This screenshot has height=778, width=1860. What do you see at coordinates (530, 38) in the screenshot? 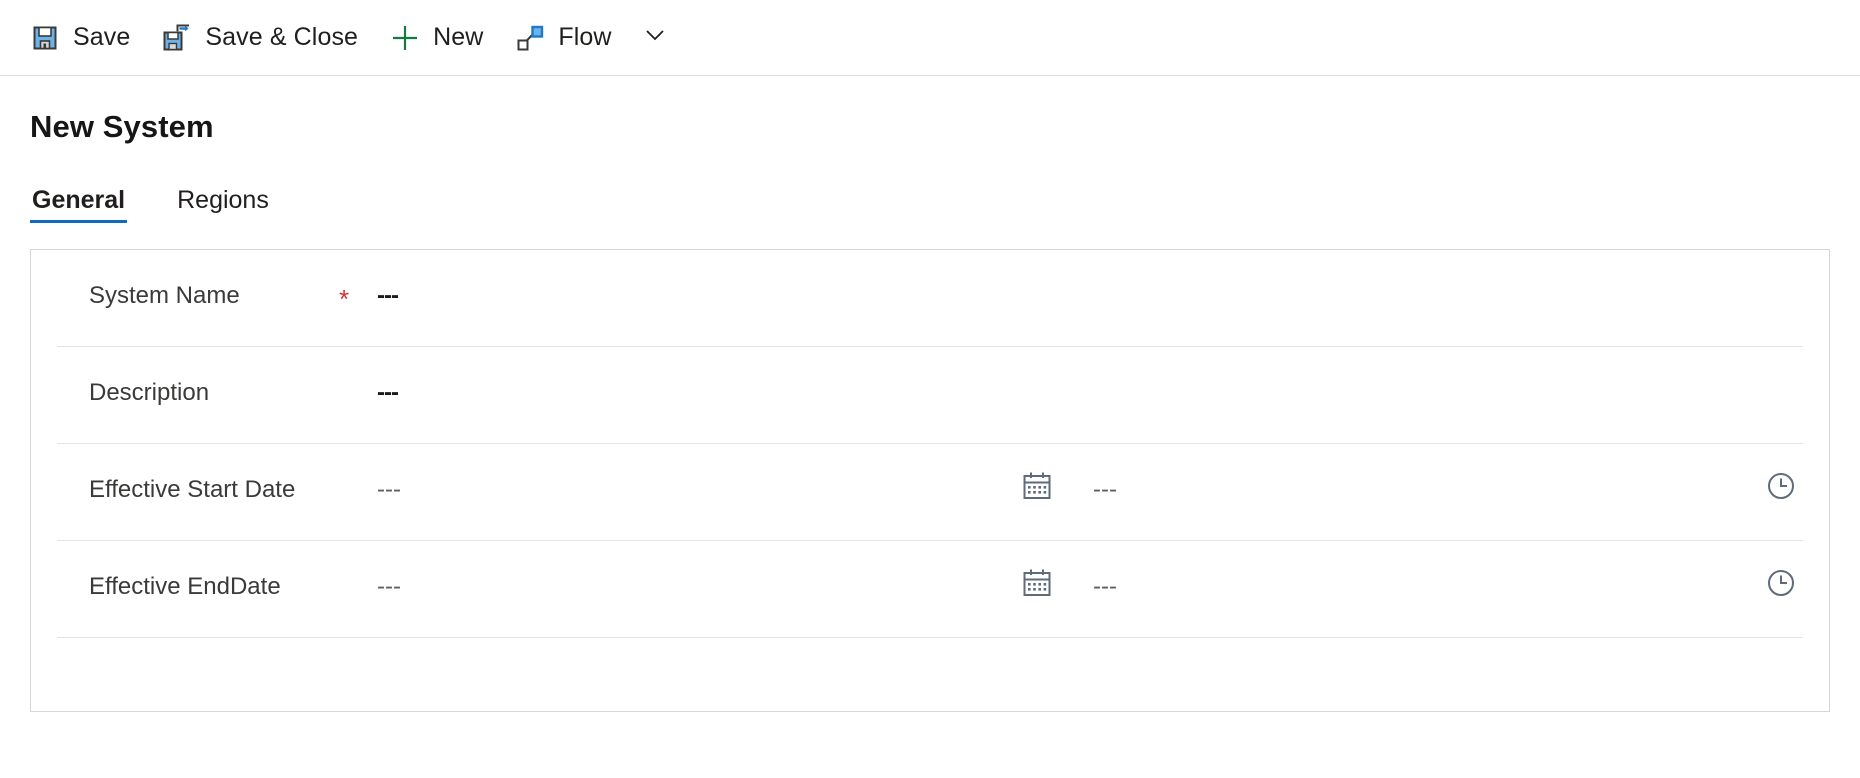
I see `flow-icon` at bounding box center [530, 38].